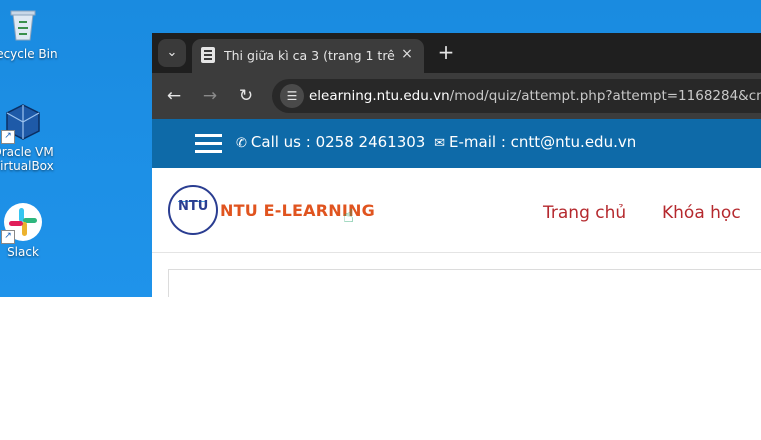 Image resolution: width=761 pixels, height=440 pixels. What do you see at coordinates (464, 283) in the screenshot?
I see `main-content-panel` at bounding box center [464, 283].